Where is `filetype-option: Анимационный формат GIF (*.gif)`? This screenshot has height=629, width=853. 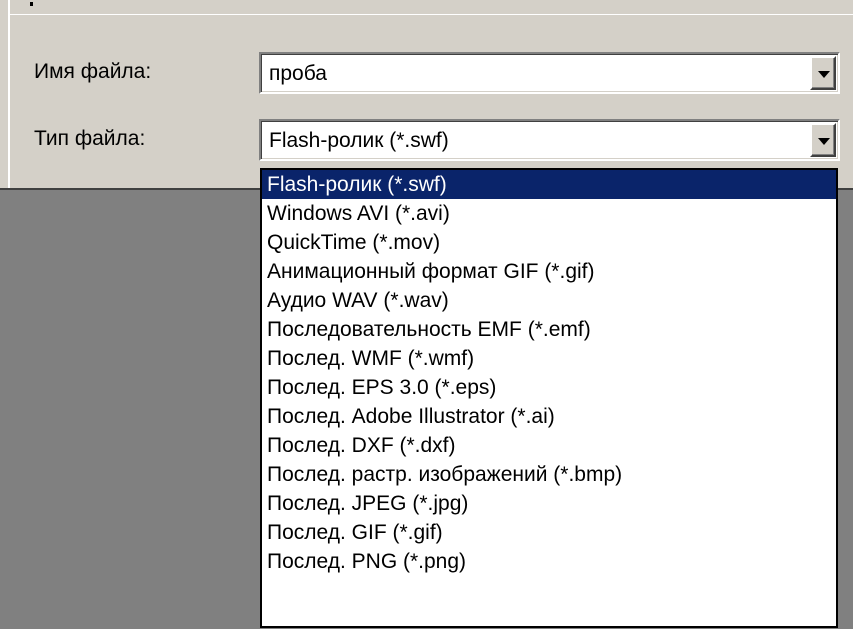 filetype-option: Анимационный формат GIF (*.gif) is located at coordinates (549, 271).